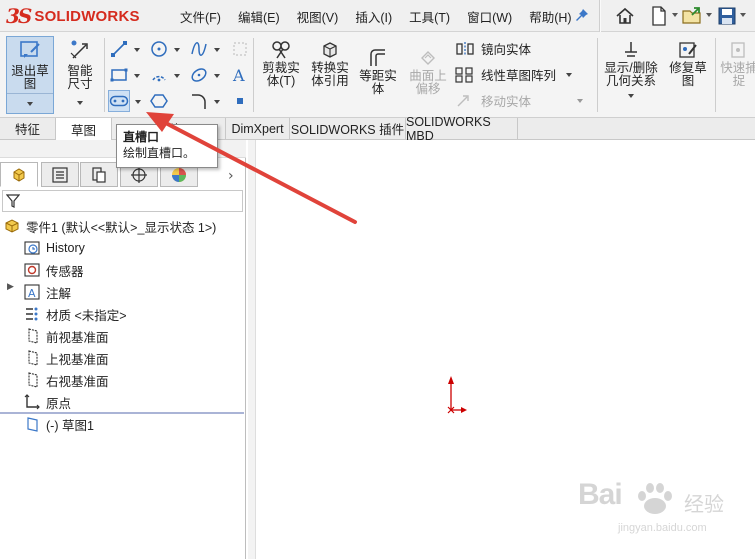  I want to click on circle-icon, so click(159, 49).